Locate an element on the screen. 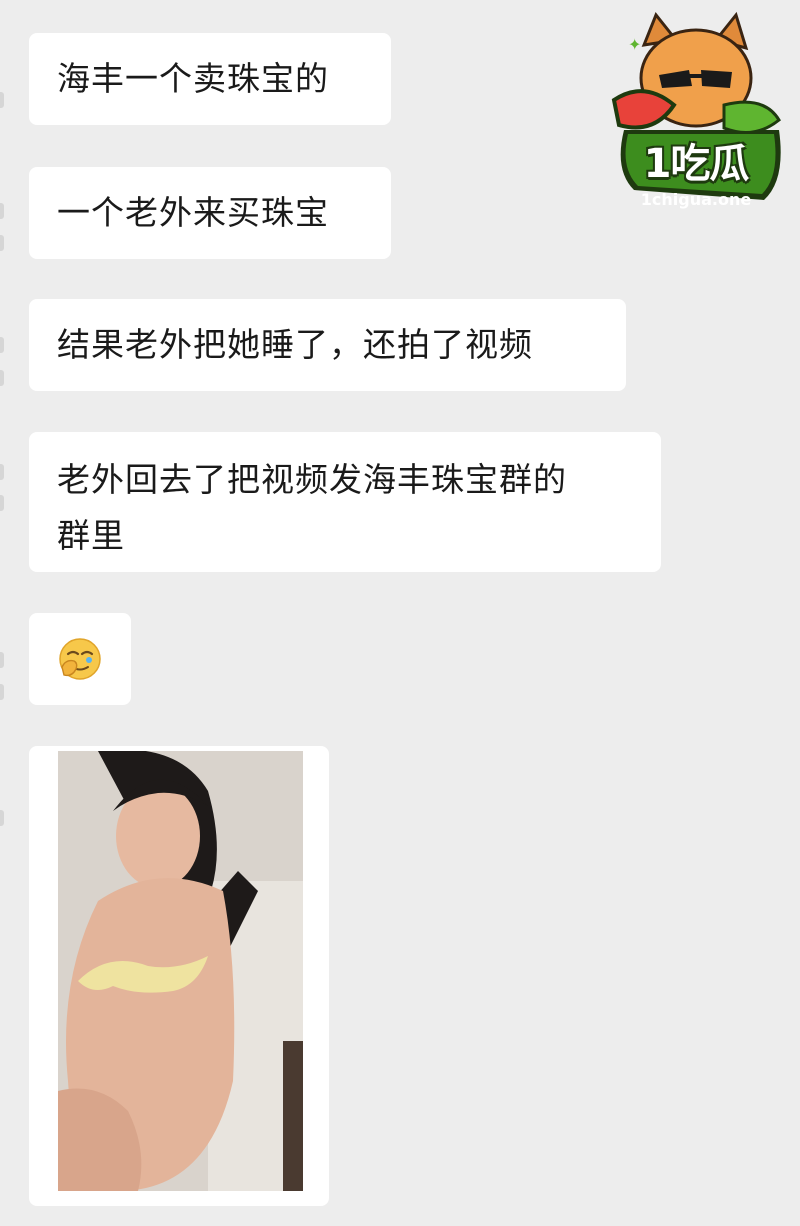  message-bubble-4: 老外回去了把视频发海丰珠宝群的 群里 is located at coordinates (345, 502).